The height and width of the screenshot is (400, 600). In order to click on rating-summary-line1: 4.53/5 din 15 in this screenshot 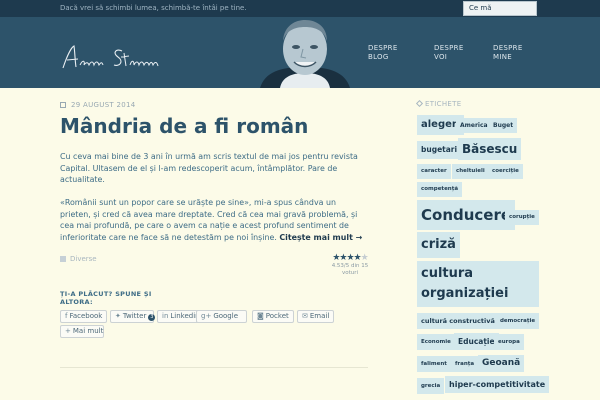, I will do `click(350, 266)`.